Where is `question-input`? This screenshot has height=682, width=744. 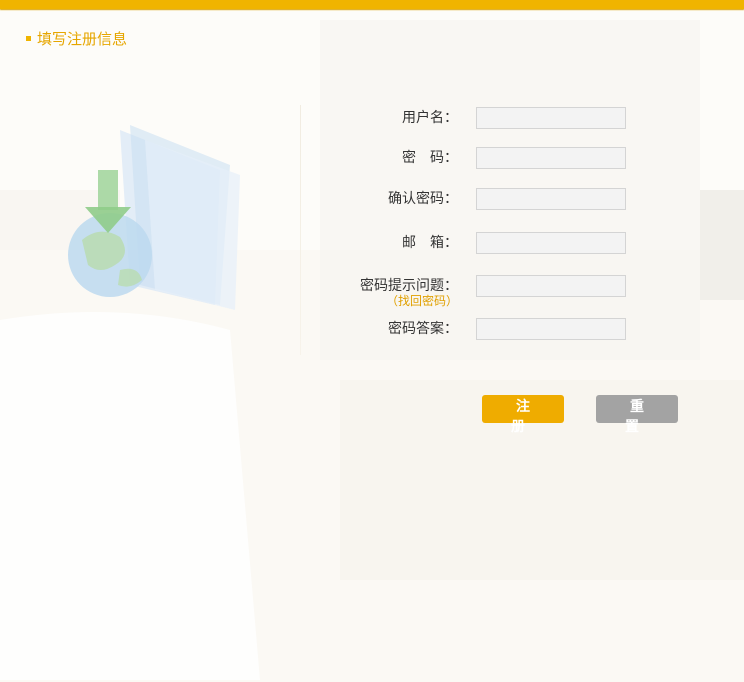
question-input is located at coordinates (551, 286).